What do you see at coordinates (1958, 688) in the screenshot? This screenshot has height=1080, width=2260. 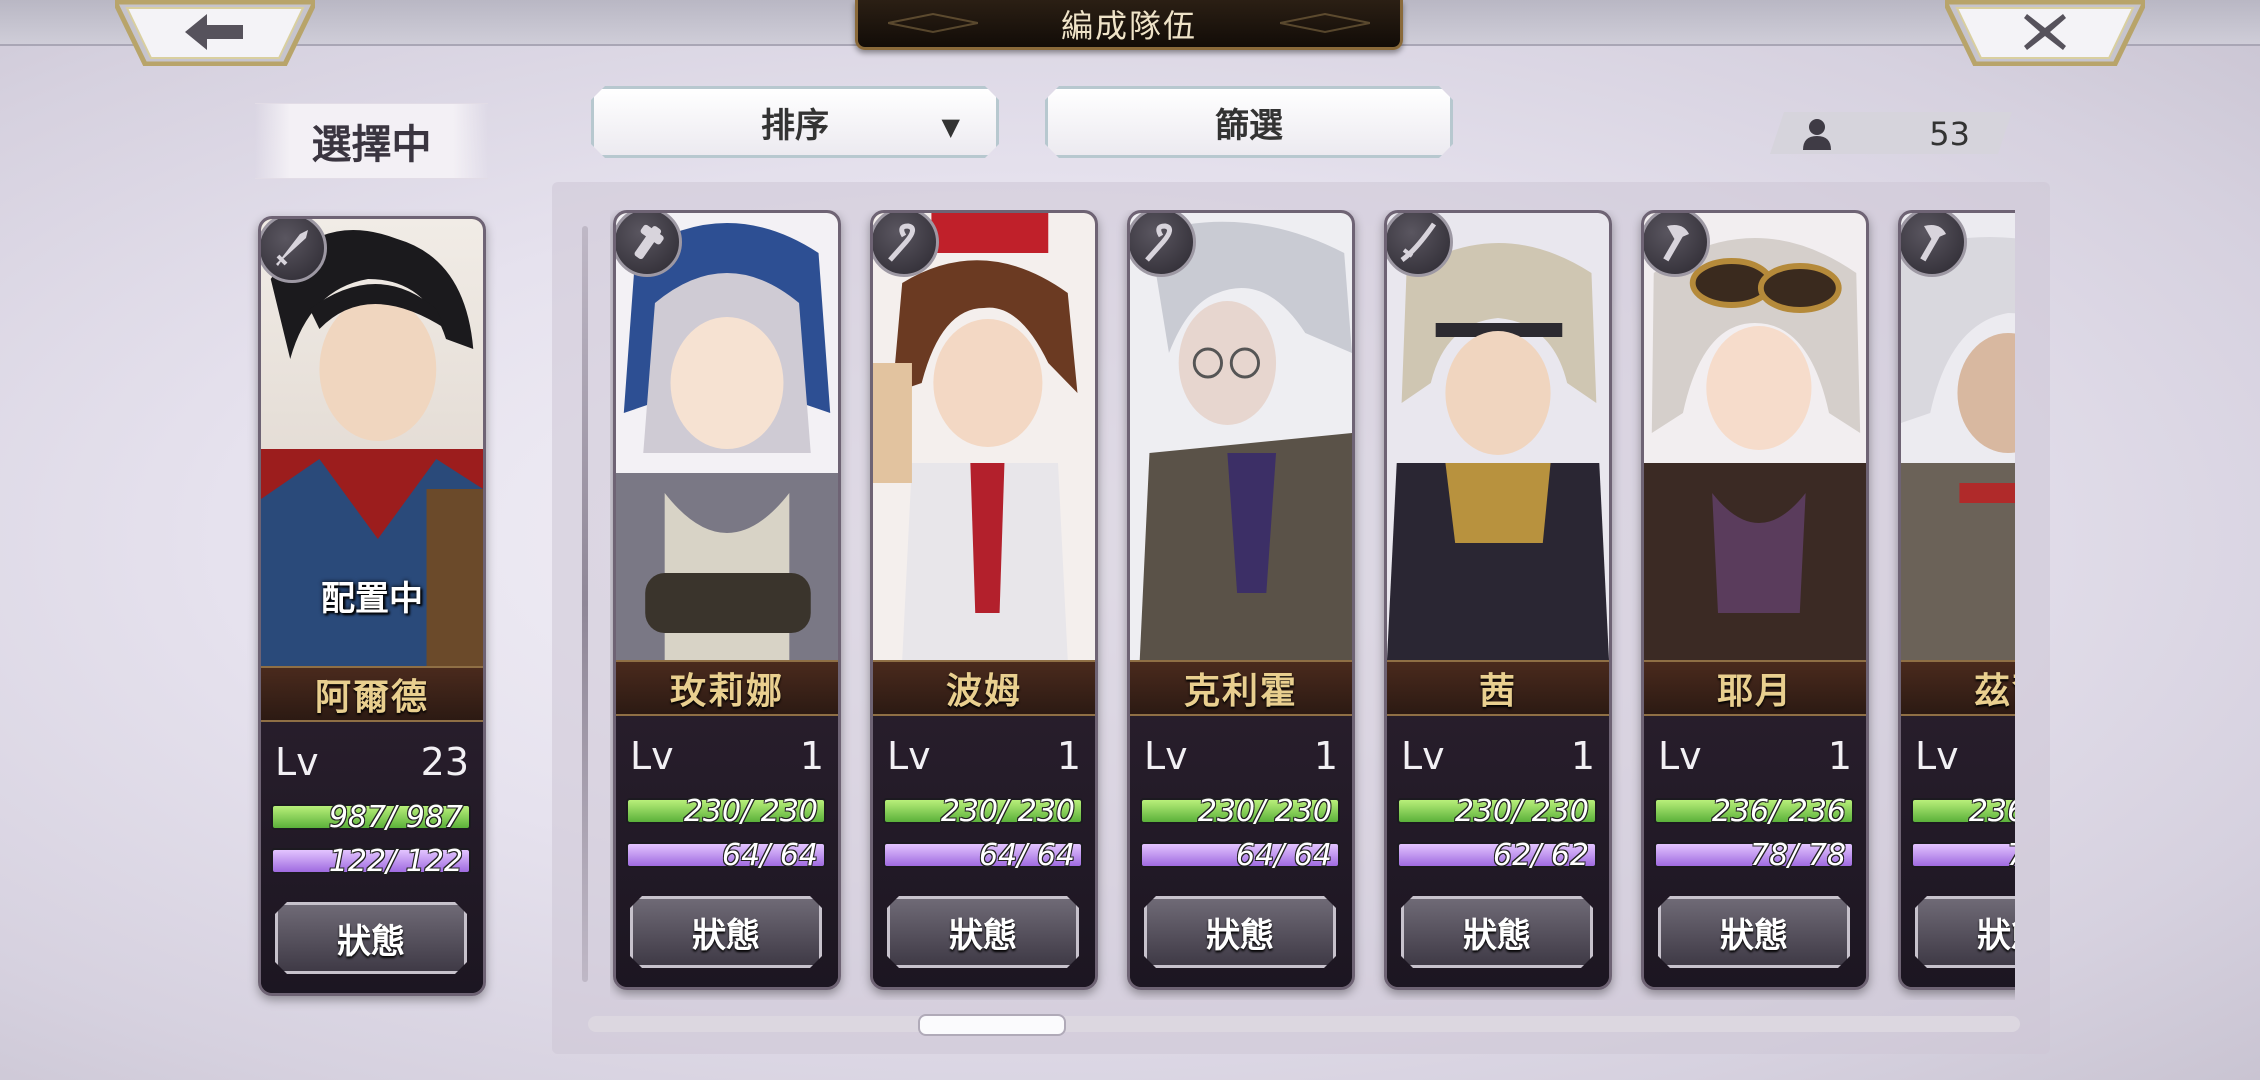 I see `character-name: 茲爾` at bounding box center [1958, 688].